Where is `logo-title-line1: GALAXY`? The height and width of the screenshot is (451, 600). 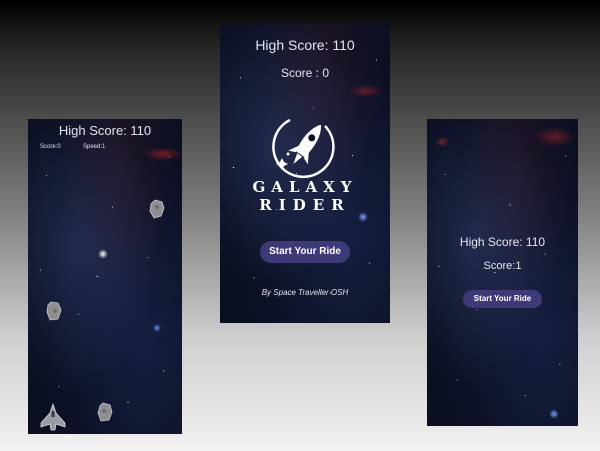 logo-title-line1: GALAXY is located at coordinates (305, 187).